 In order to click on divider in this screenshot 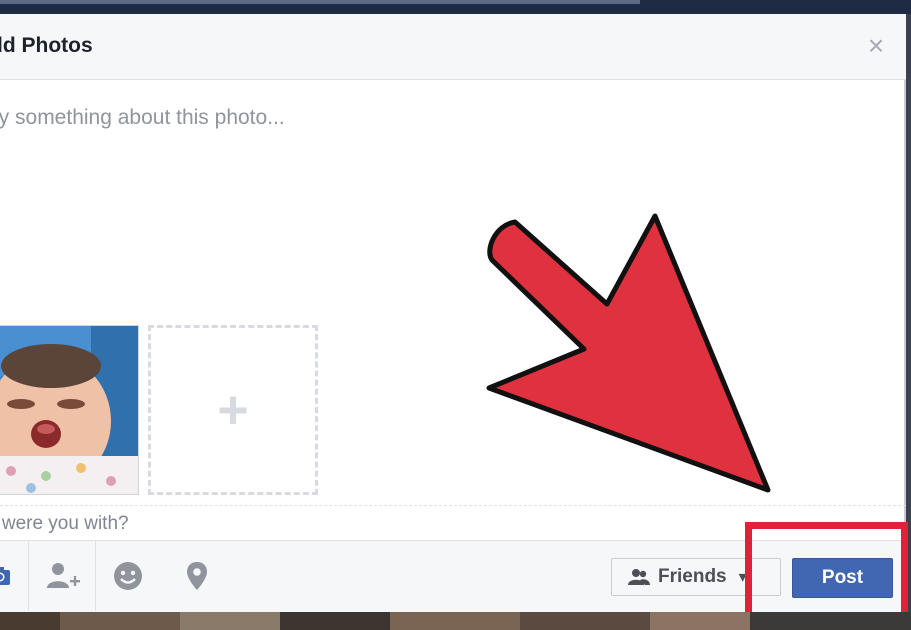, I will do `click(453, 505)`.